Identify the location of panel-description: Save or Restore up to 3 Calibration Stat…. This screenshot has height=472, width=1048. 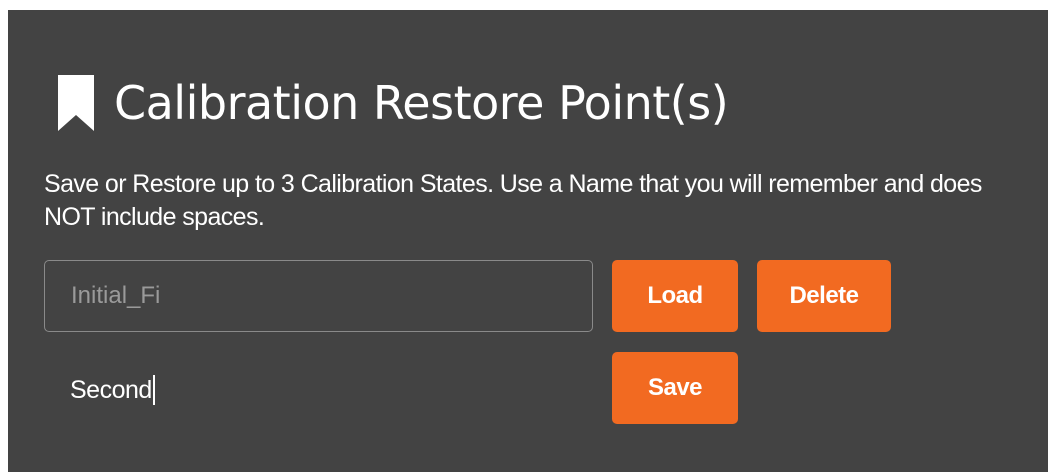
(513, 200).